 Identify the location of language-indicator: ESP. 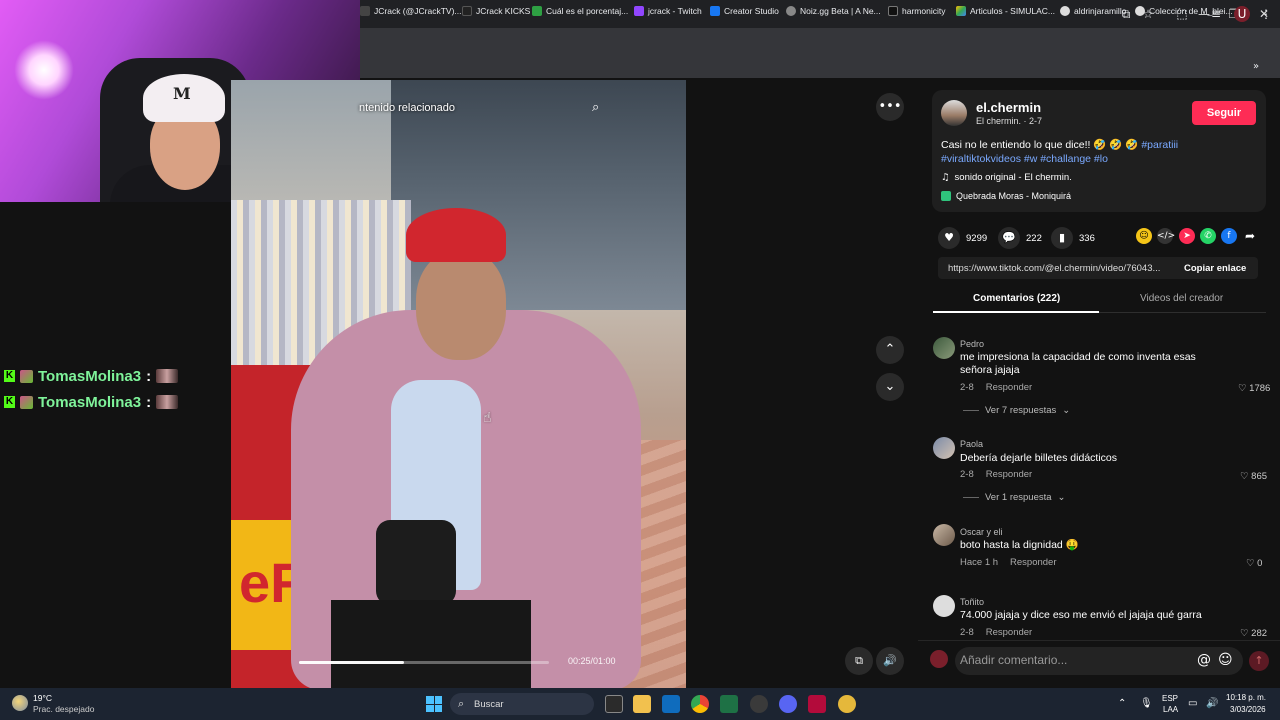
(1170, 698).